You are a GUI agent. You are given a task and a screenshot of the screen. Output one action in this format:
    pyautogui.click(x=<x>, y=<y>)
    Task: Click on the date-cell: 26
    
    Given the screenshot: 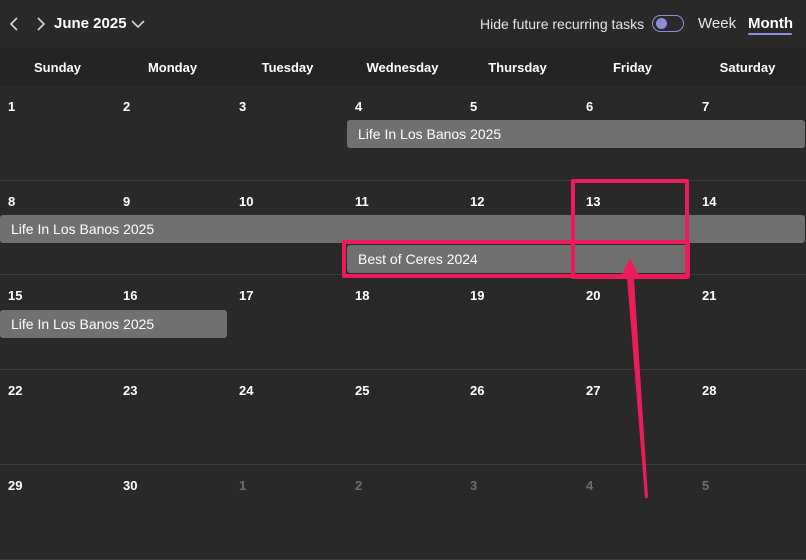 What is the action you would take?
    pyautogui.click(x=477, y=390)
    